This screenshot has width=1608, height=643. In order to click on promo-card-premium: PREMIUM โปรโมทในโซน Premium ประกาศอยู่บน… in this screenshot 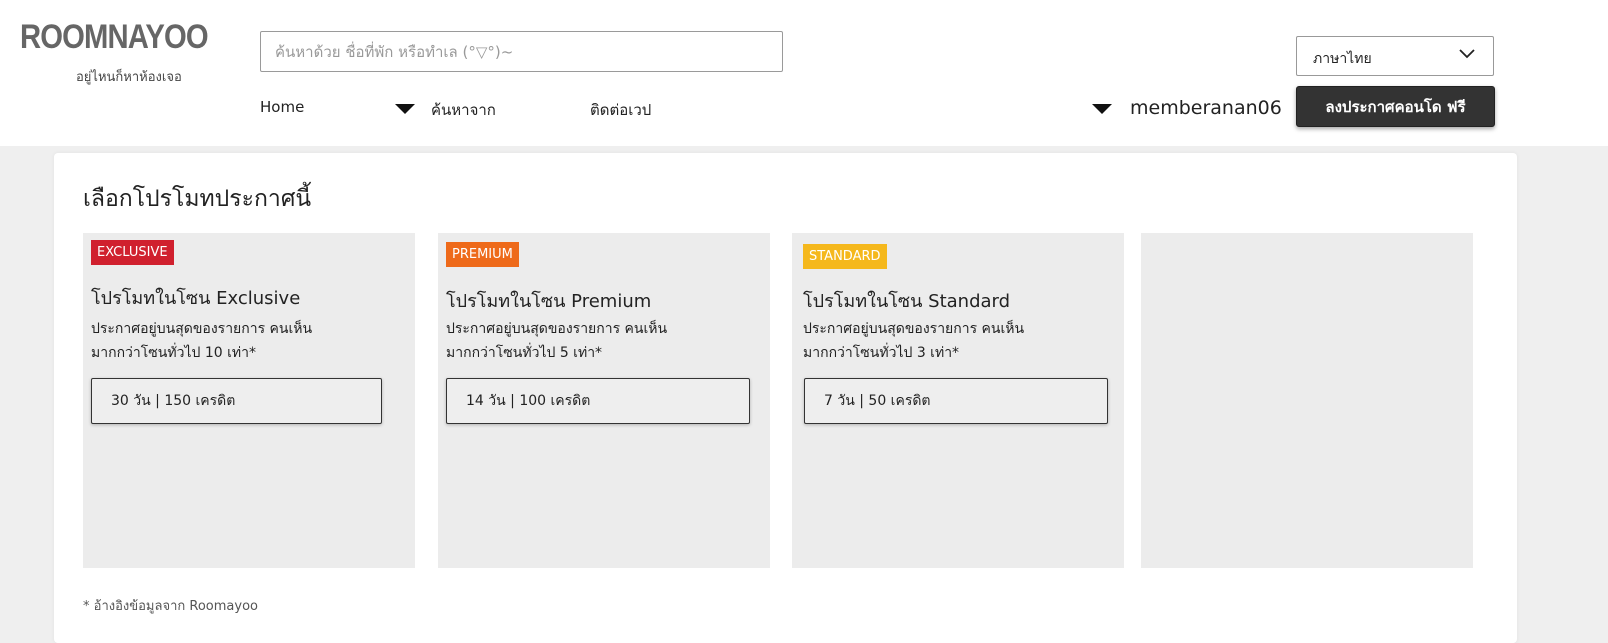, I will do `click(604, 400)`.